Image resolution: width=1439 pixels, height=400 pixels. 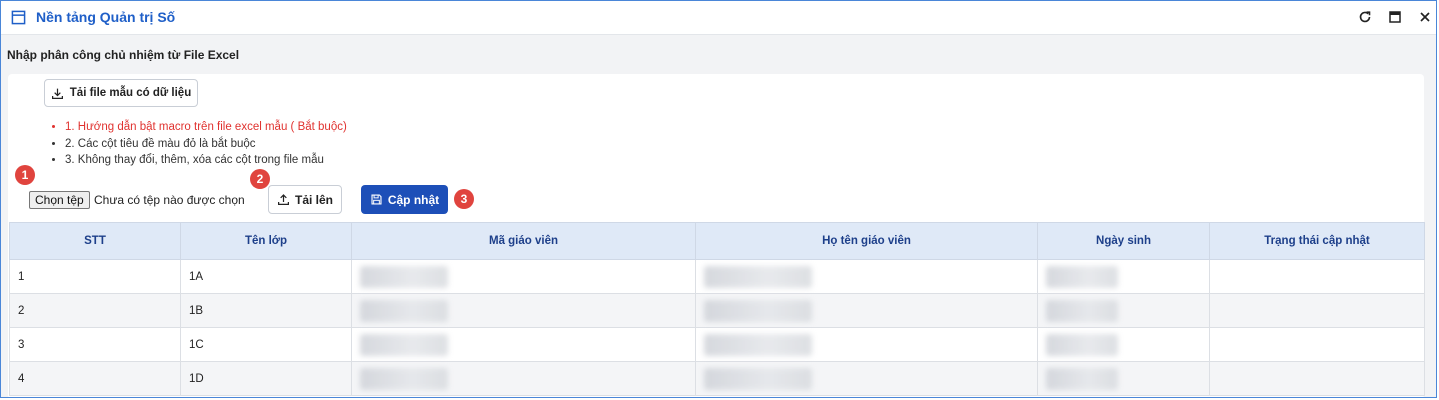 I want to click on window-title: Nền tảng Quản trị Số, so click(x=106, y=17).